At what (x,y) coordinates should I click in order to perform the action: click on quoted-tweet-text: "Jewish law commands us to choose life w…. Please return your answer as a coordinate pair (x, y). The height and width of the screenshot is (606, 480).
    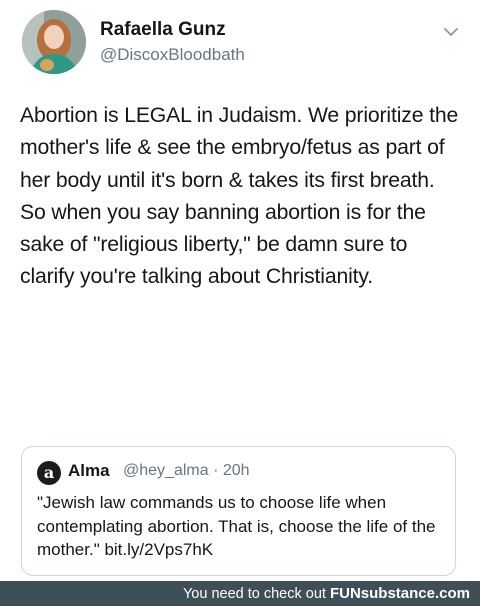
    Looking at the image, I should click on (236, 526).